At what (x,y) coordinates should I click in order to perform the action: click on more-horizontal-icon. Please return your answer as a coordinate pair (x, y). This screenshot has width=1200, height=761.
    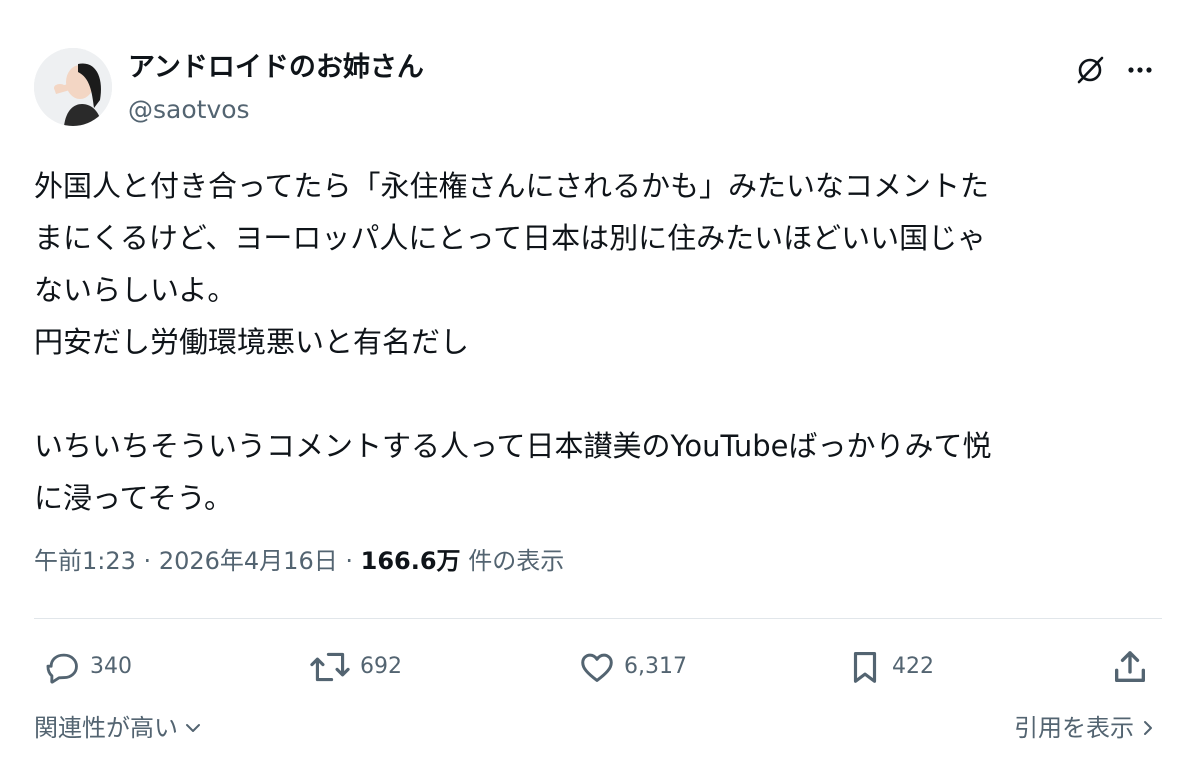
    Looking at the image, I should click on (1140, 70).